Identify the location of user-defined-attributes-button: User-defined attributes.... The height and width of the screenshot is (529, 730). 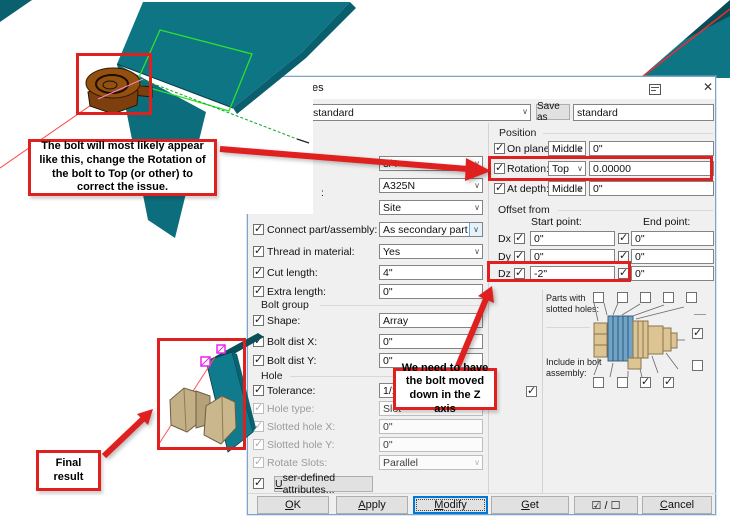
(323, 484).